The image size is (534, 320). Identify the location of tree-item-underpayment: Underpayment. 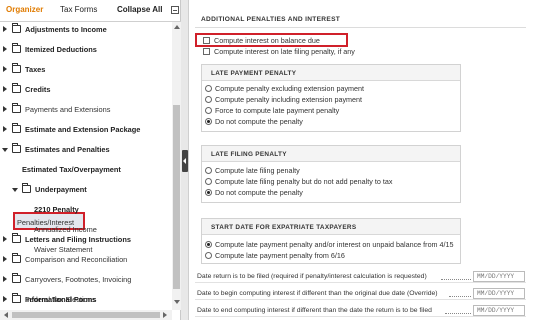
(86, 190).